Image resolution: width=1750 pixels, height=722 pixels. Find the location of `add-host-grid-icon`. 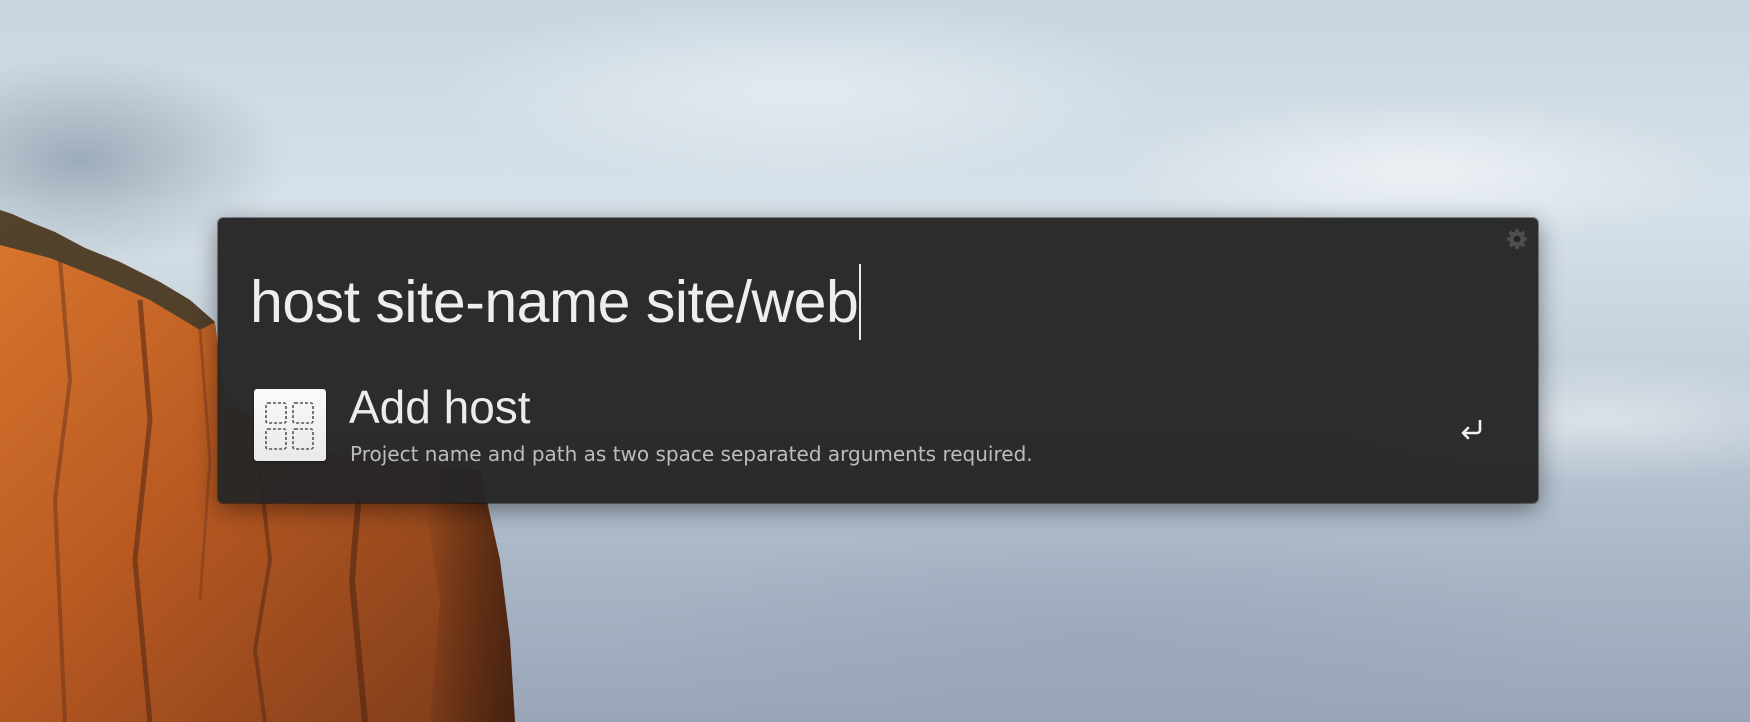

add-host-grid-icon is located at coordinates (290, 425).